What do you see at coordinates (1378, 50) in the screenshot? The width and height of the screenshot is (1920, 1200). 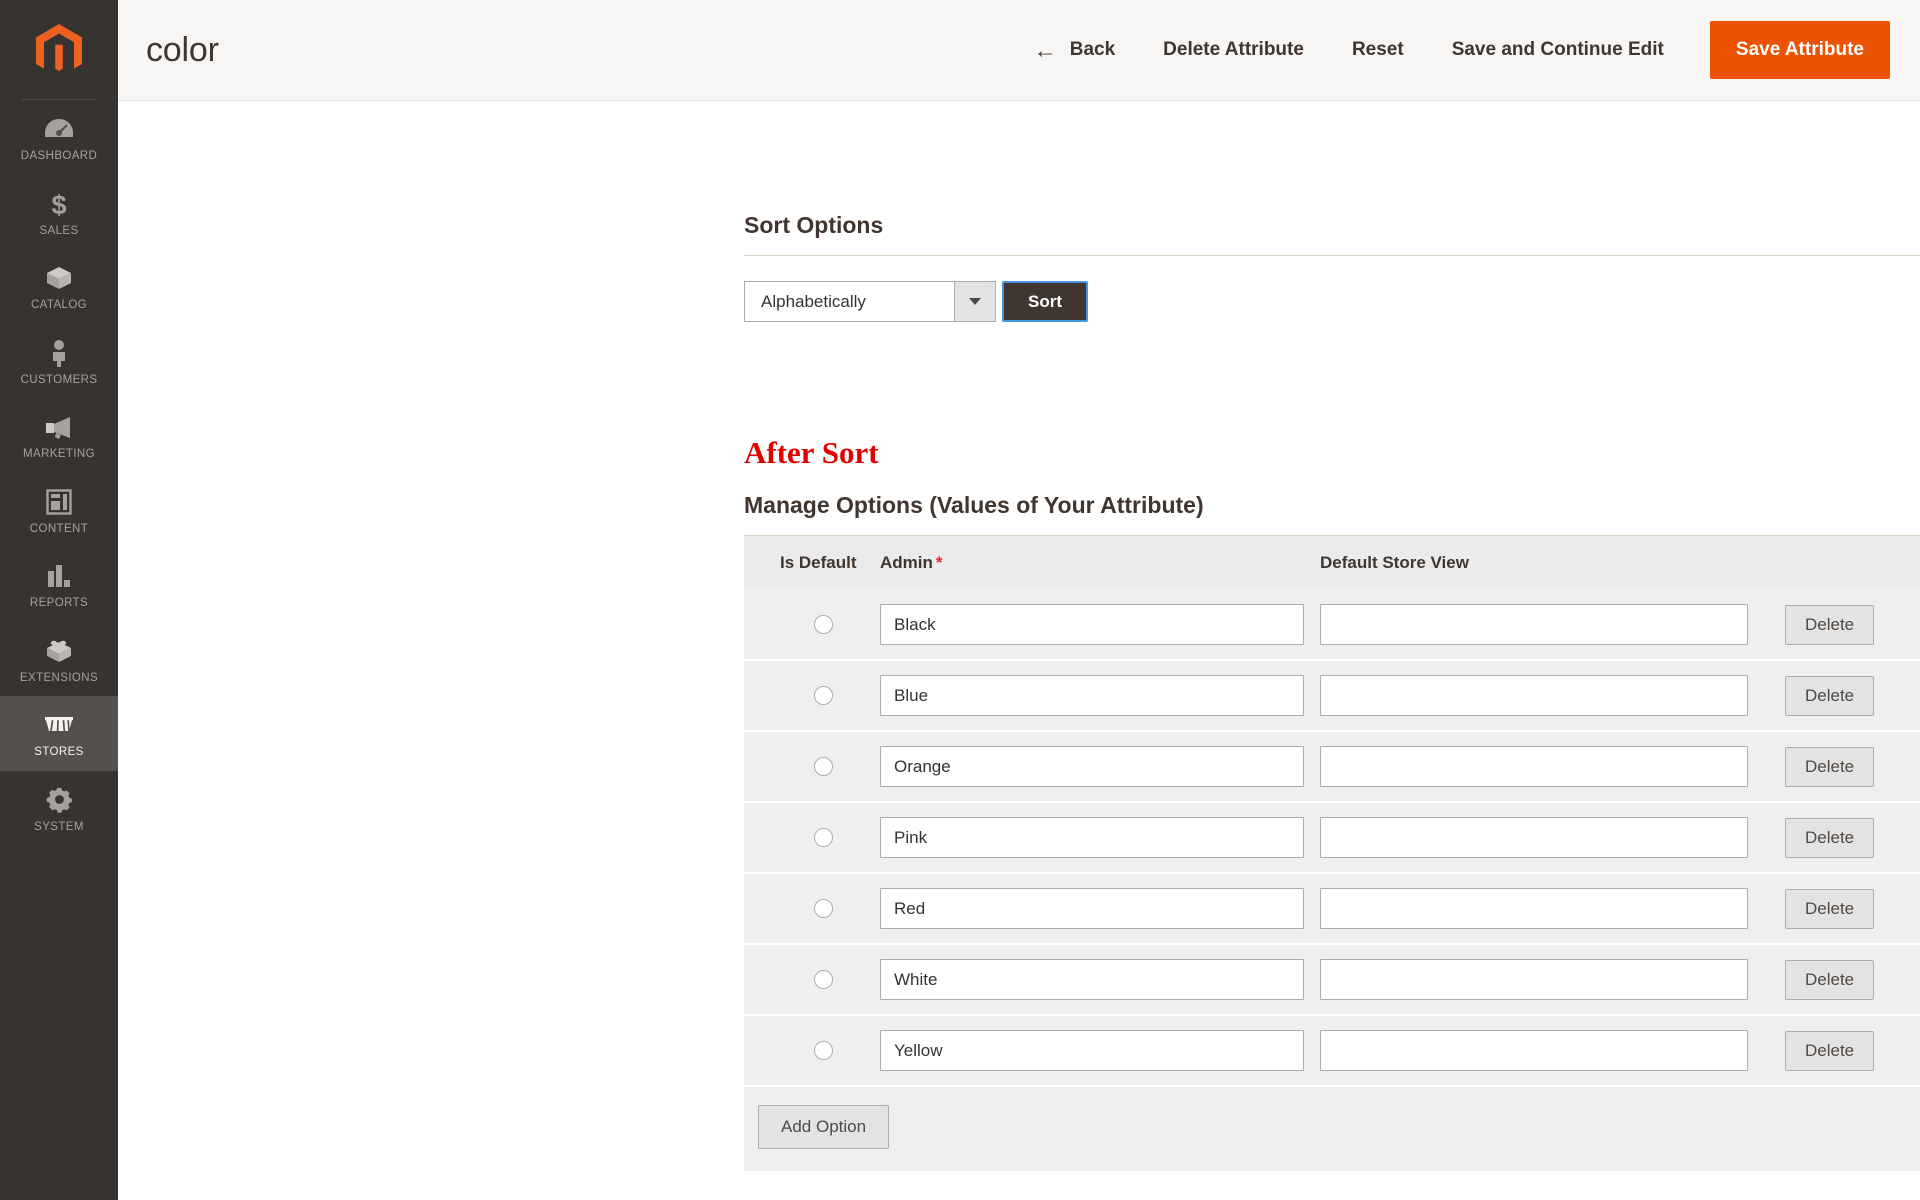 I see `reset-button: Reset` at bounding box center [1378, 50].